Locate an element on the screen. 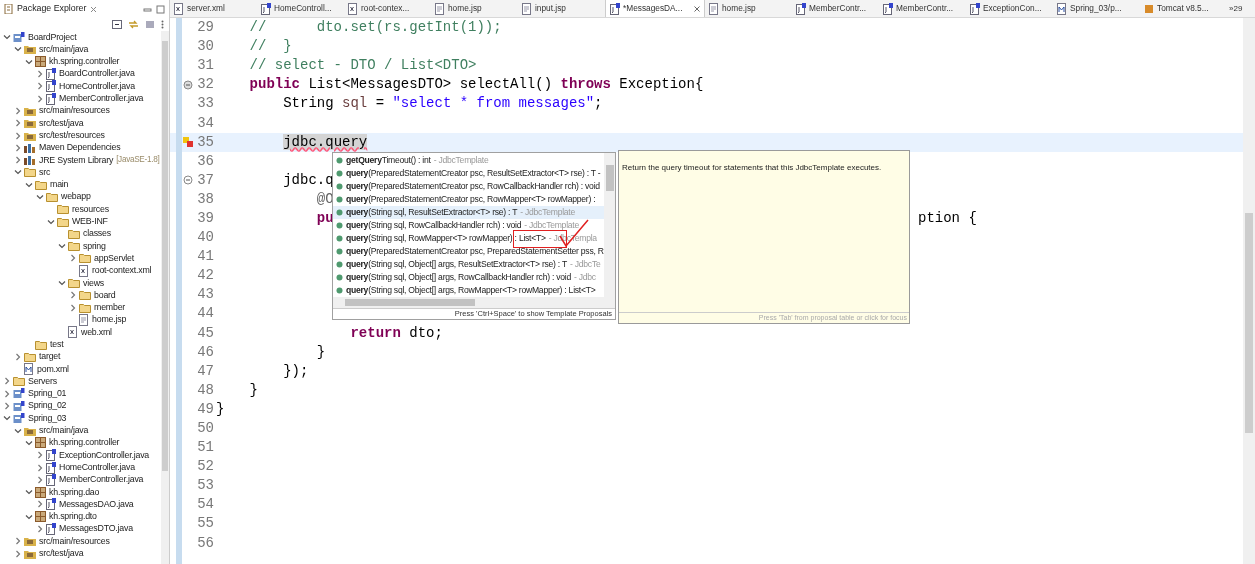 The width and height of the screenshot is (1255, 564). line-number: 44 is located at coordinates (205, 314).